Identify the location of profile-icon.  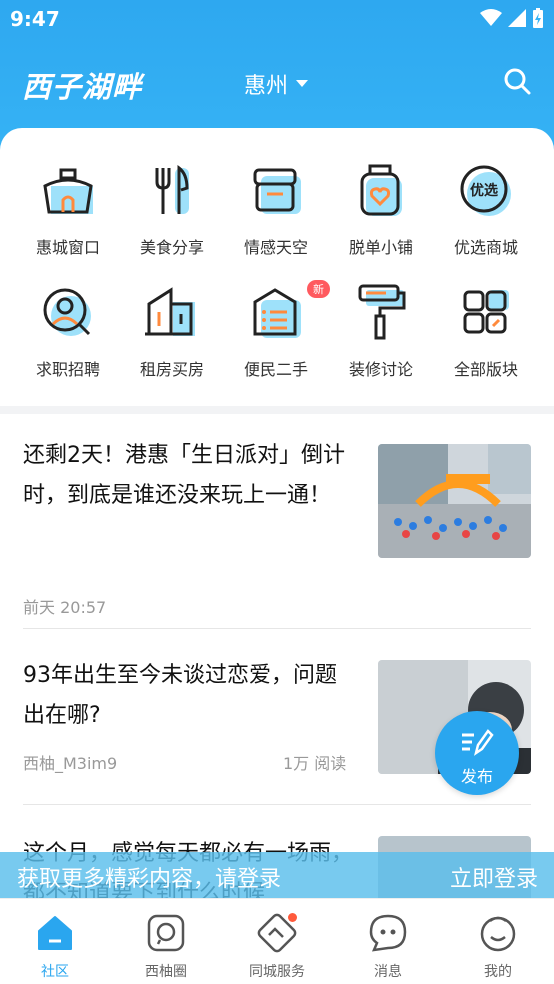
(498, 934).